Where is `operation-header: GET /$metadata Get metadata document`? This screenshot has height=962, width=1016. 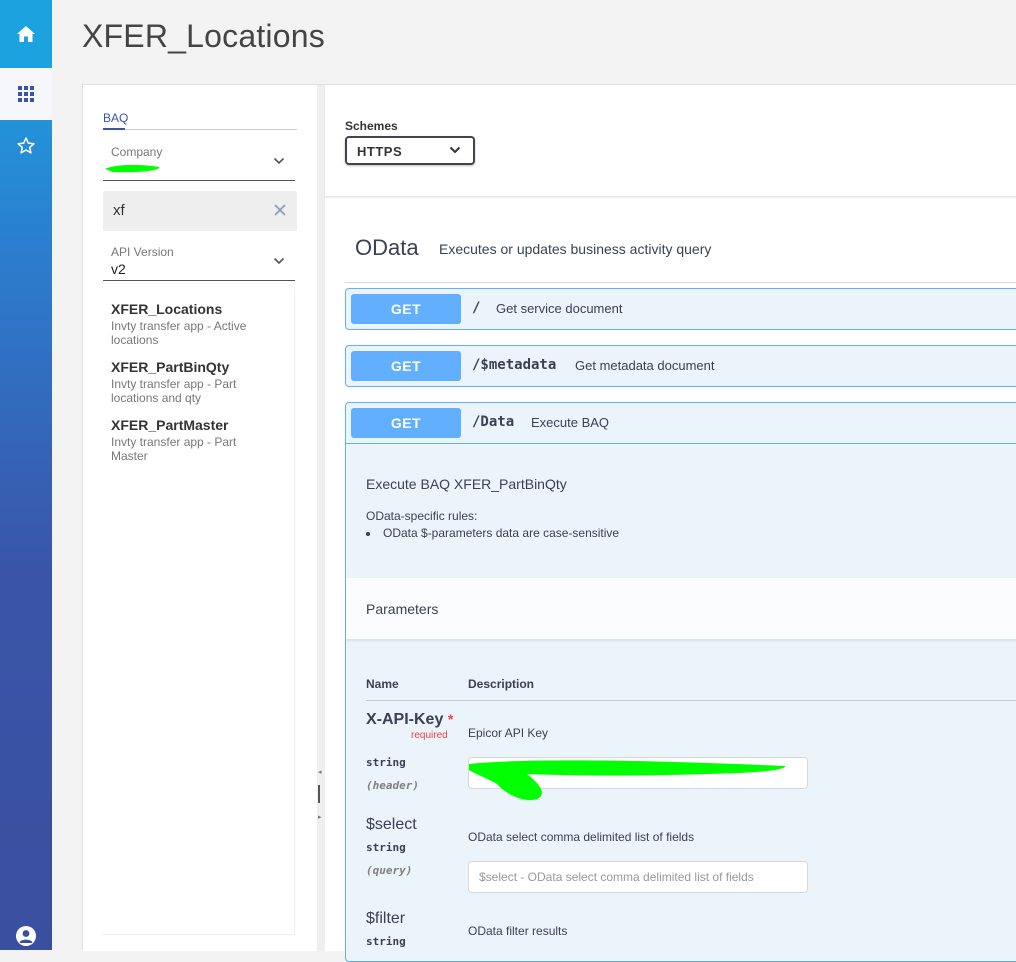 operation-header: GET /$metadata Get metadata document is located at coordinates (681, 366).